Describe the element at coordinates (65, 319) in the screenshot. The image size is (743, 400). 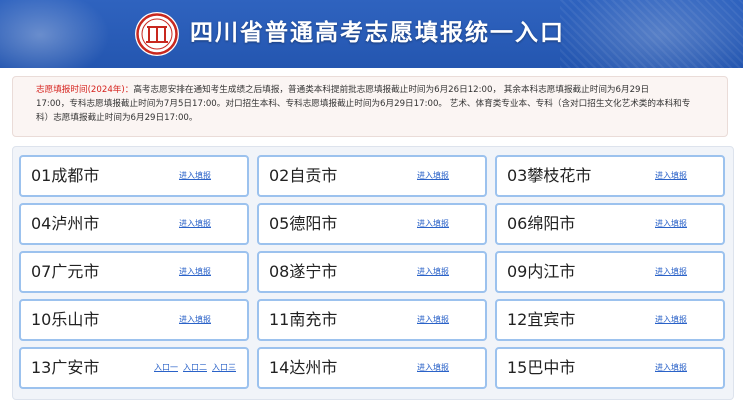
I see `city-name: 10乐山市` at that location.